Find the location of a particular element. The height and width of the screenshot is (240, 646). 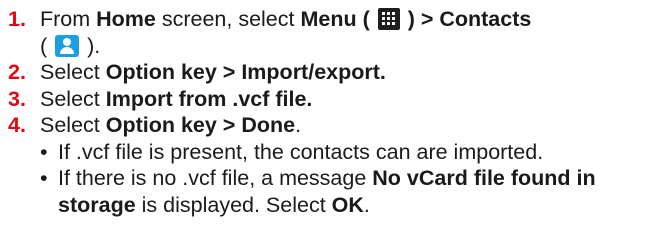

contacts-label: ) > Contacts is located at coordinates (466, 19).